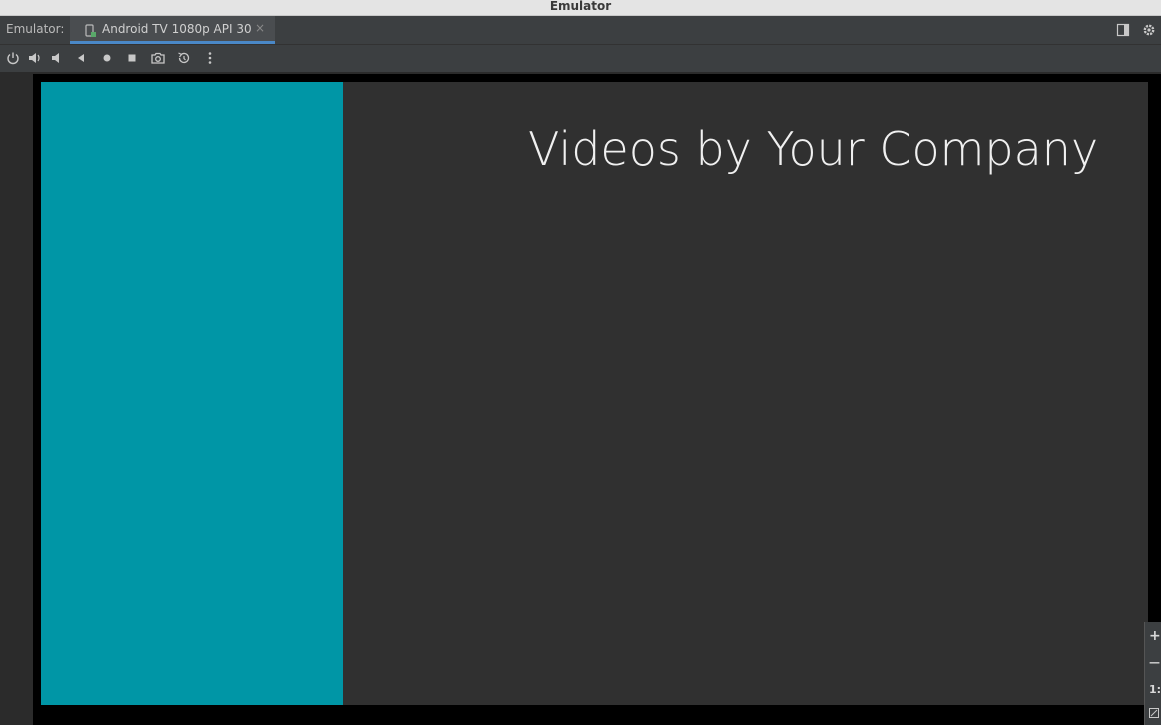  I want to click on window-titlebar: Emulator, so click(580, 8).